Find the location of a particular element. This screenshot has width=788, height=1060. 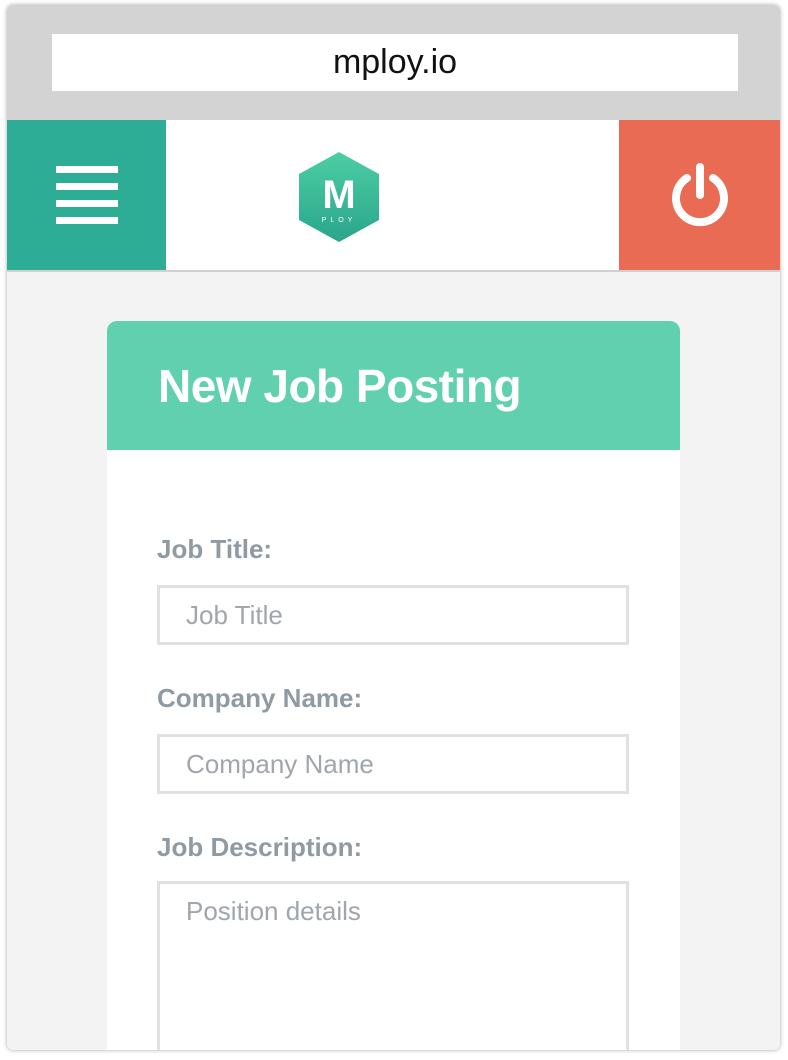

logo-letter: M is located at coordinates (338, 195).